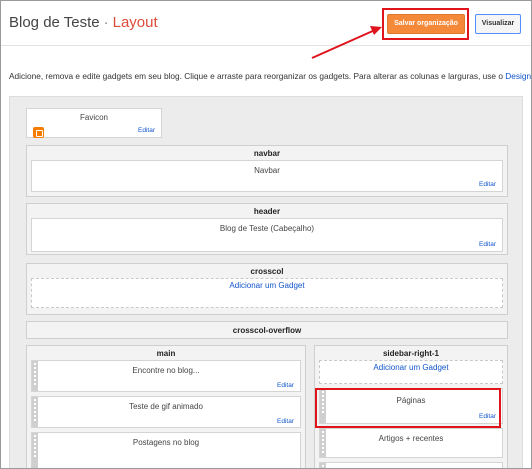 Image resolution: width=532 pixels, height=469 pixels. I want to click on blog-name: Blog de Teste, so click(54, 22).